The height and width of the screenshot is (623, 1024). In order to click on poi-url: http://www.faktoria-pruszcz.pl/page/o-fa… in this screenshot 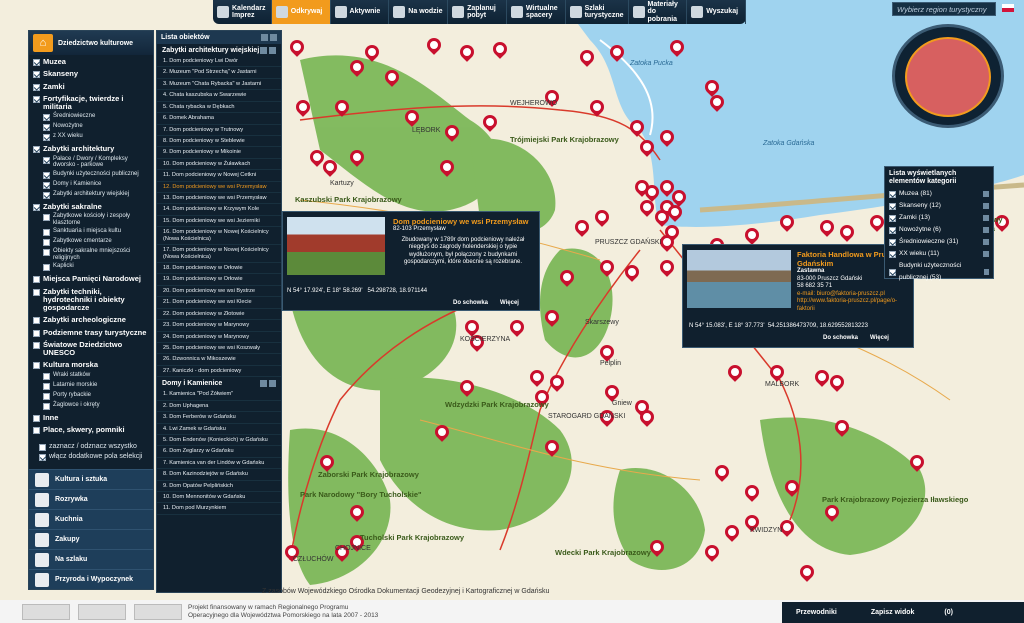, I will do `click(854, 305)`.